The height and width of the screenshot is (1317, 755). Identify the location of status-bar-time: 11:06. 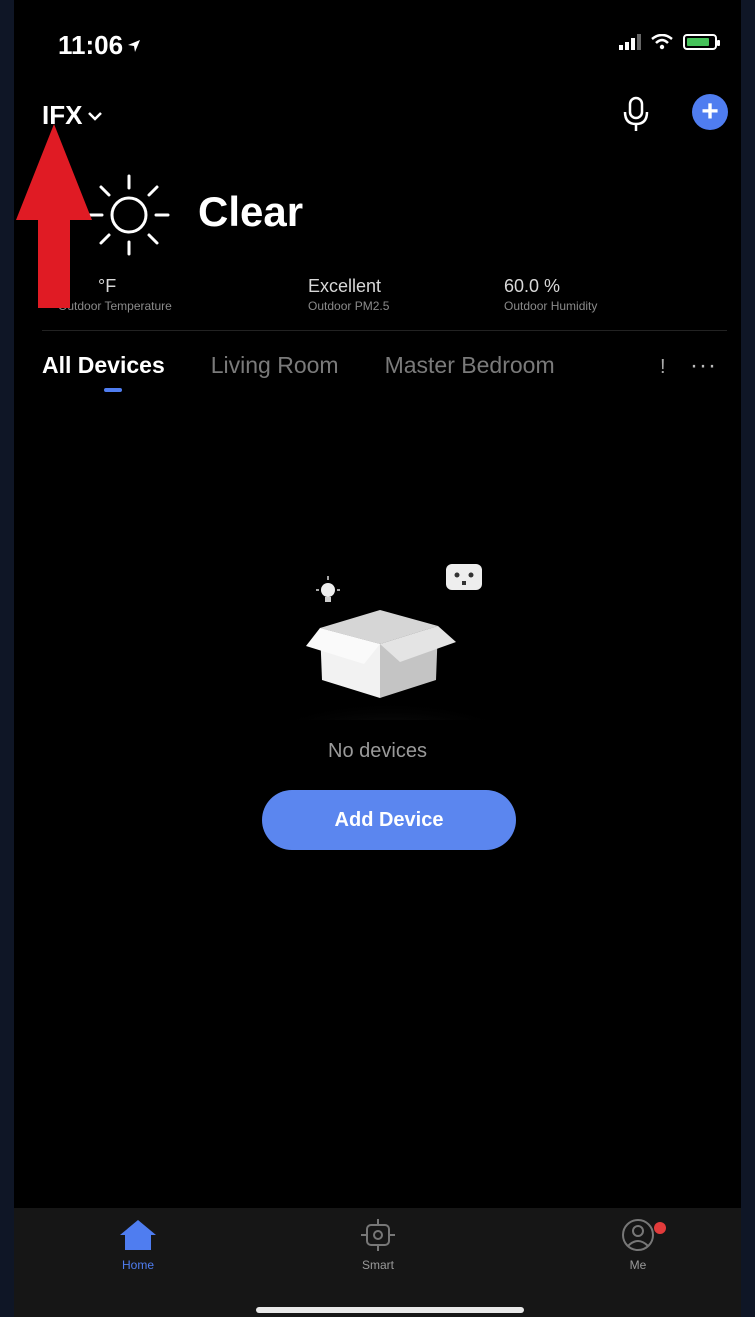
(99, 45).